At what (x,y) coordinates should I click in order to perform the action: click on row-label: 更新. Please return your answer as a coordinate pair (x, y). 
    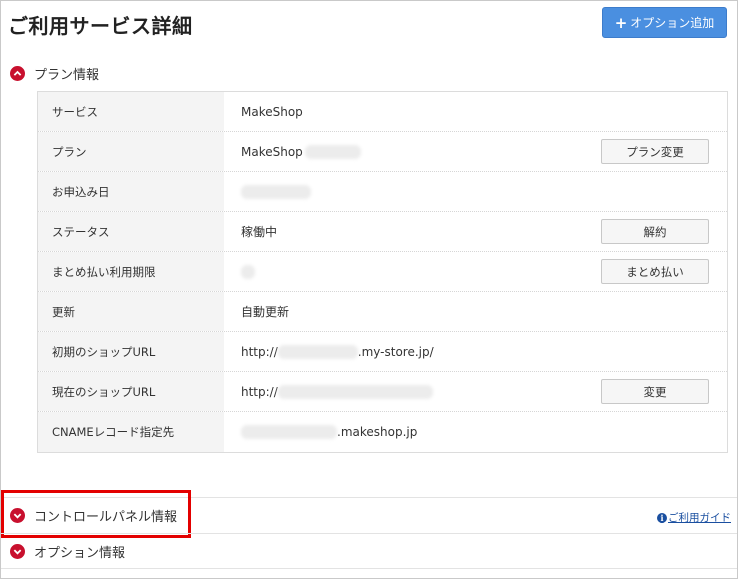
    Looking at the image, I should click on (131, 311).